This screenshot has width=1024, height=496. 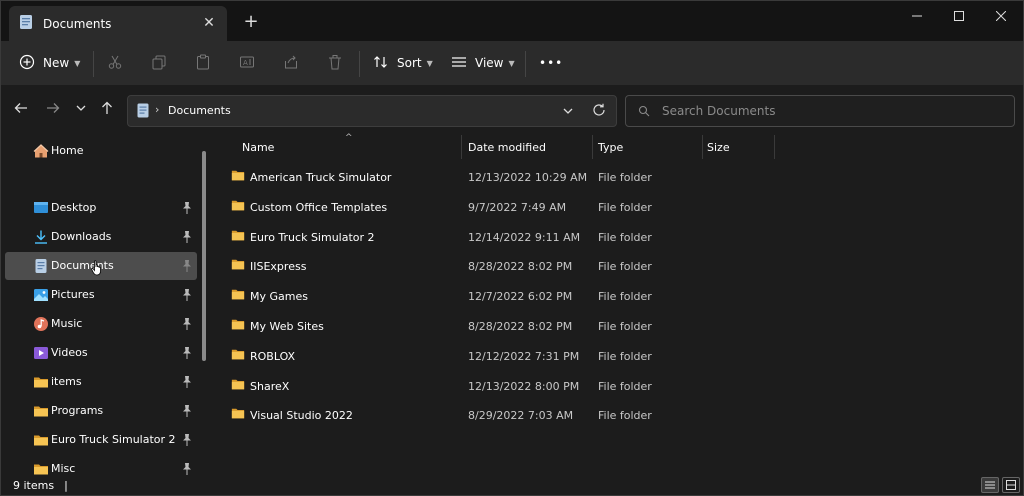 What do you see at coordinates (41, 295) in the screenshot?
I see `pictures-icon` at bounding box center [41, 295].